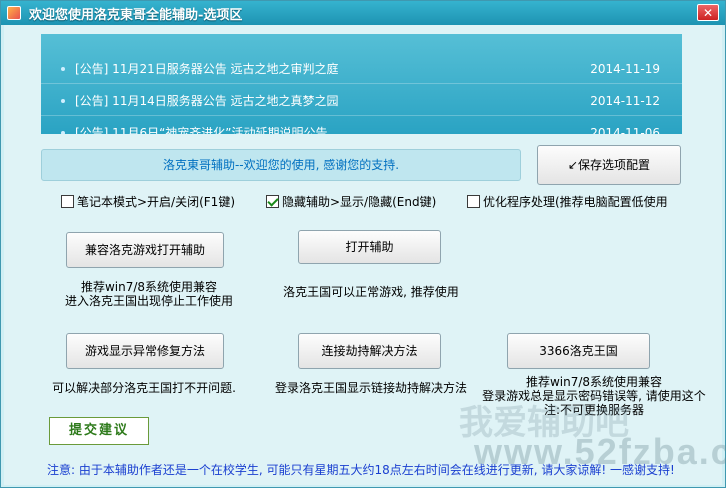  Describe the element at coordinates (136, 15) in the screenshot. I see `window-title: 欢迎您使用洛克東哥全能辅助-选项区` at that location.